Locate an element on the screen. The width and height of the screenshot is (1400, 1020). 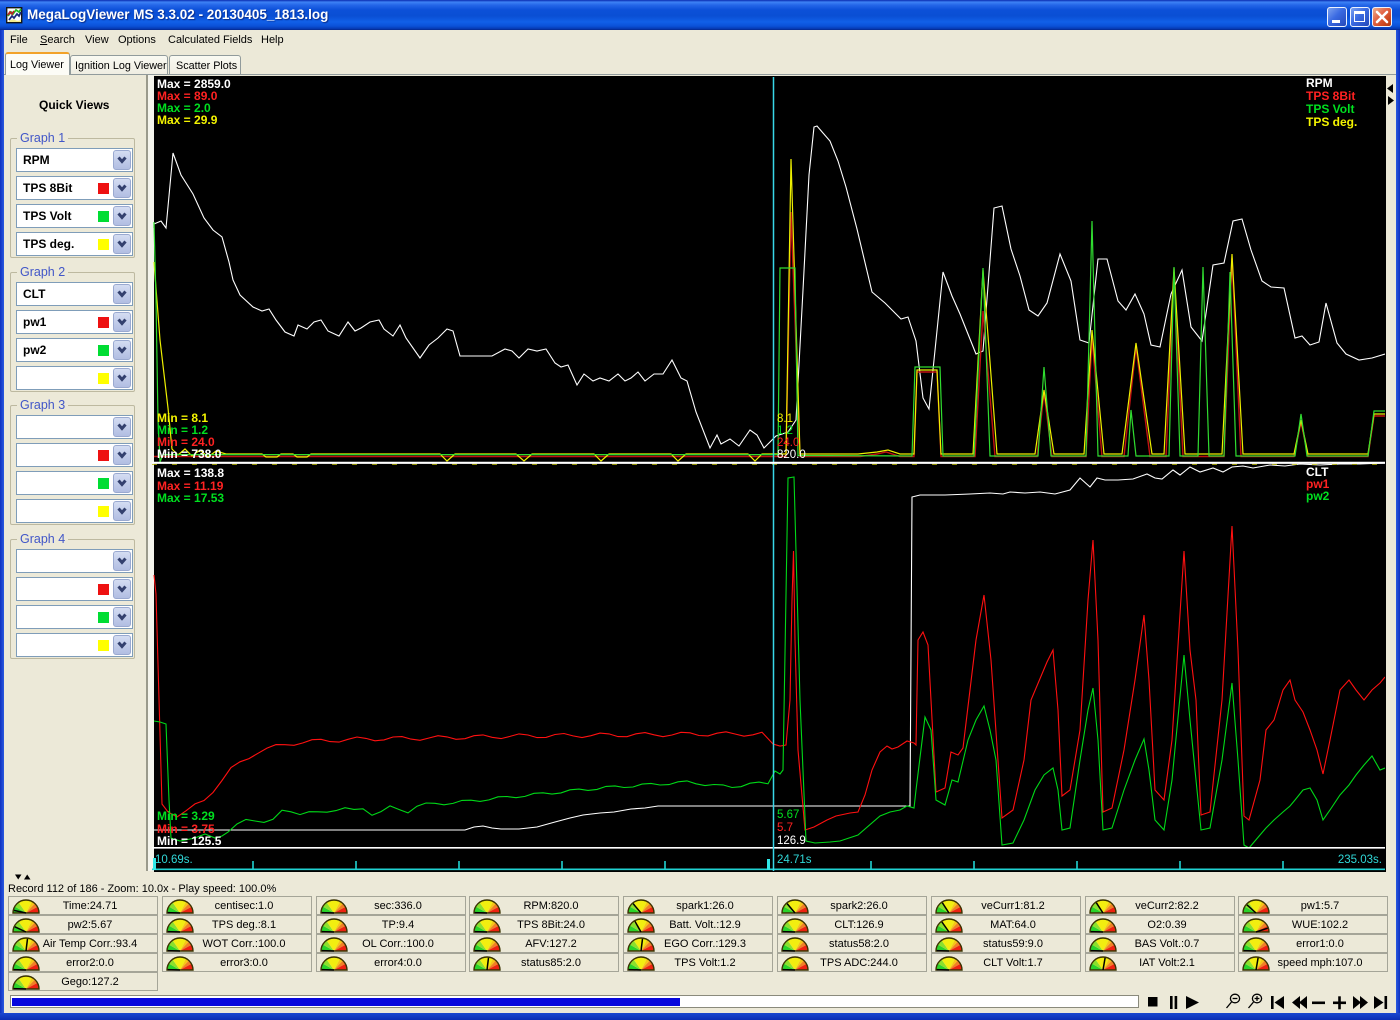
svg-text: Min = 738.0 is located at coordinates (189, 454).